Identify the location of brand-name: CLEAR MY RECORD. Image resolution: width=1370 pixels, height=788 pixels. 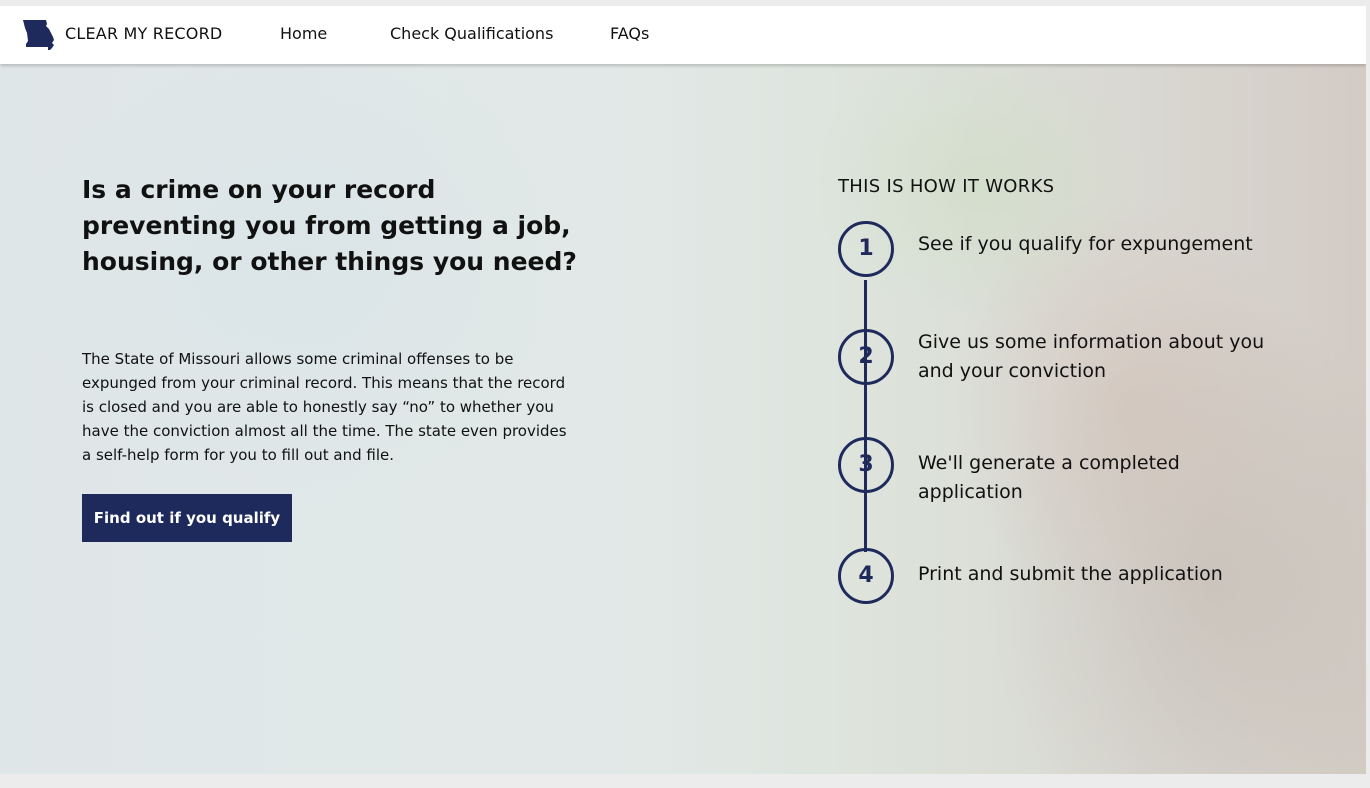
(143, 33).